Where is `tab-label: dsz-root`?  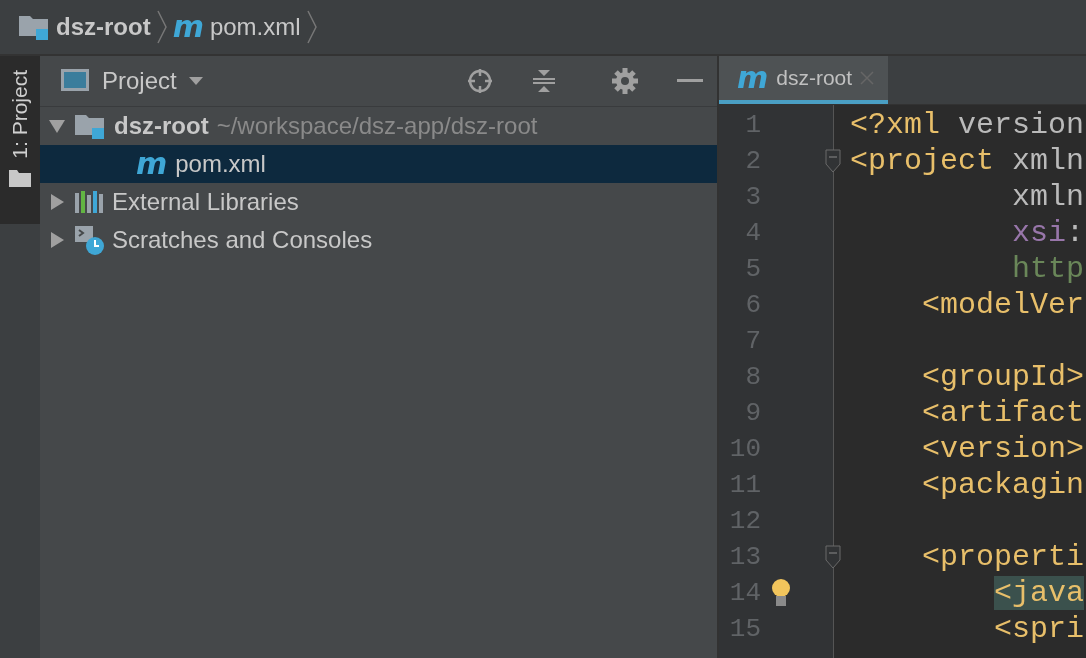 tab-label: dsz-root is located at coordinates (814, 78).